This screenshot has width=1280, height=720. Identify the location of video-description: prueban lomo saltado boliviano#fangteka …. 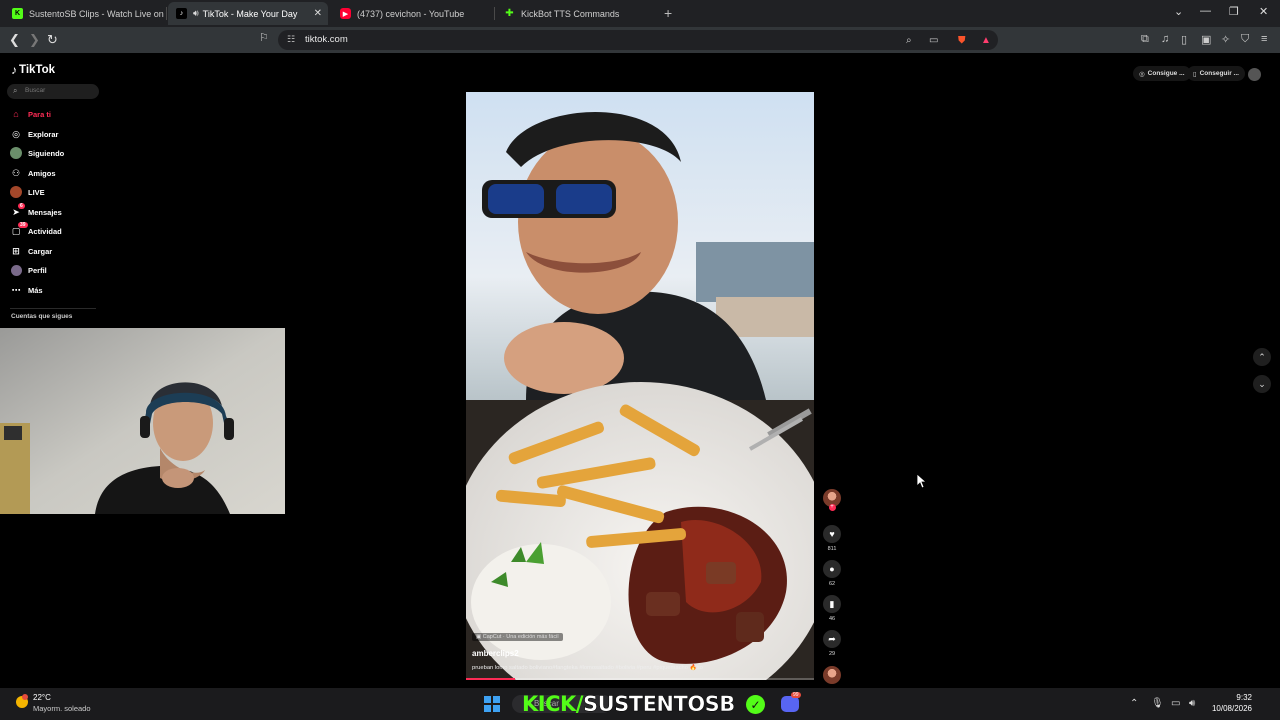
(587, 668).